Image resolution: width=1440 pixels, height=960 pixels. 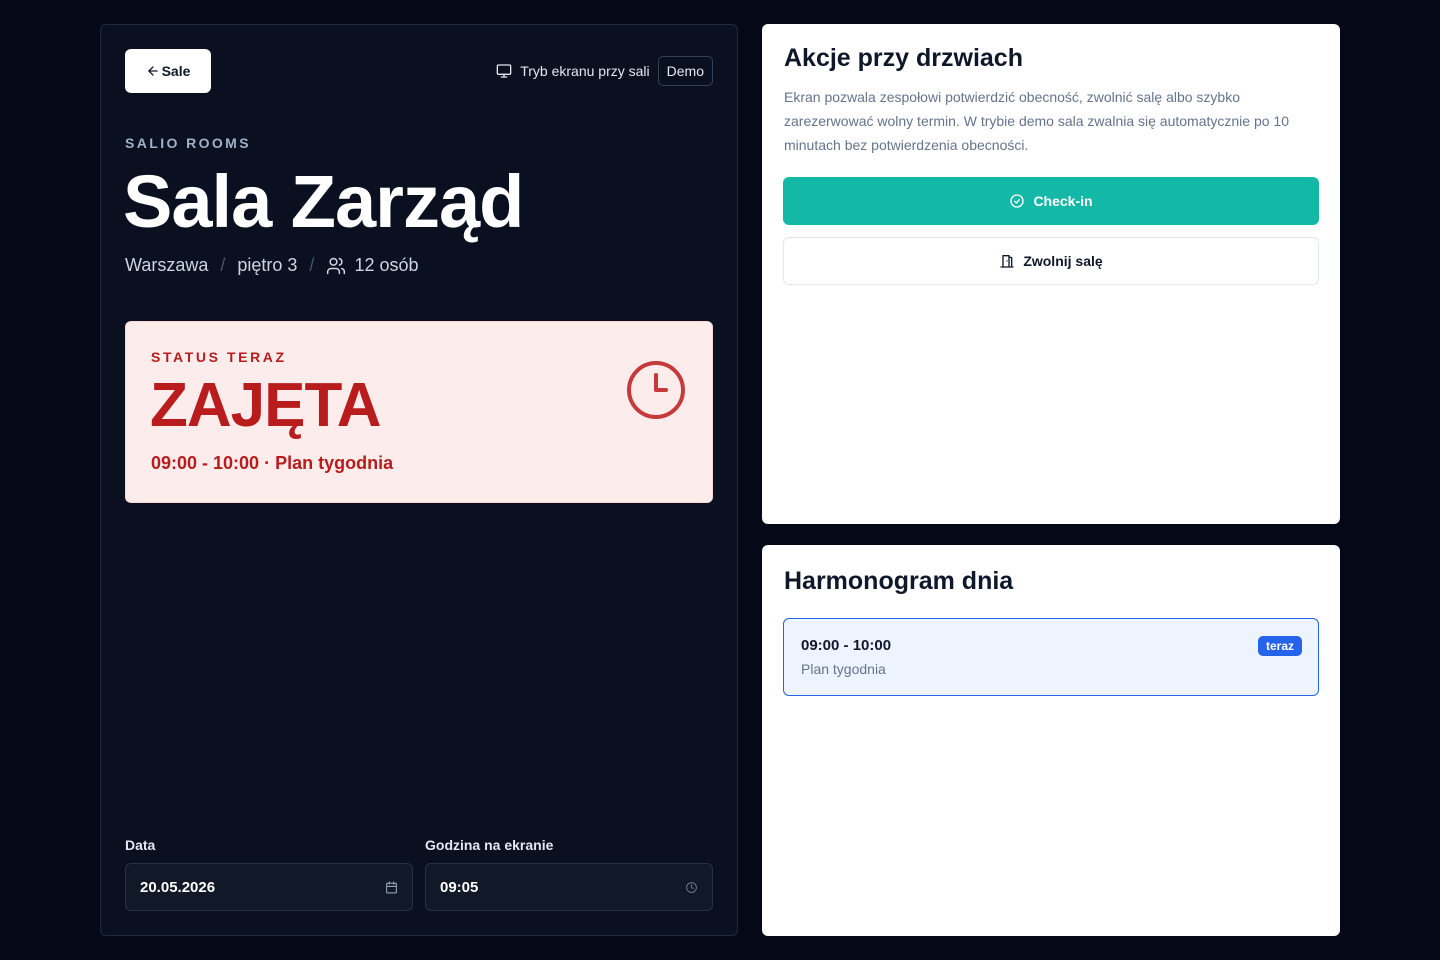 I want to click on back-button-label: Sale, so click(x=176, y=71).